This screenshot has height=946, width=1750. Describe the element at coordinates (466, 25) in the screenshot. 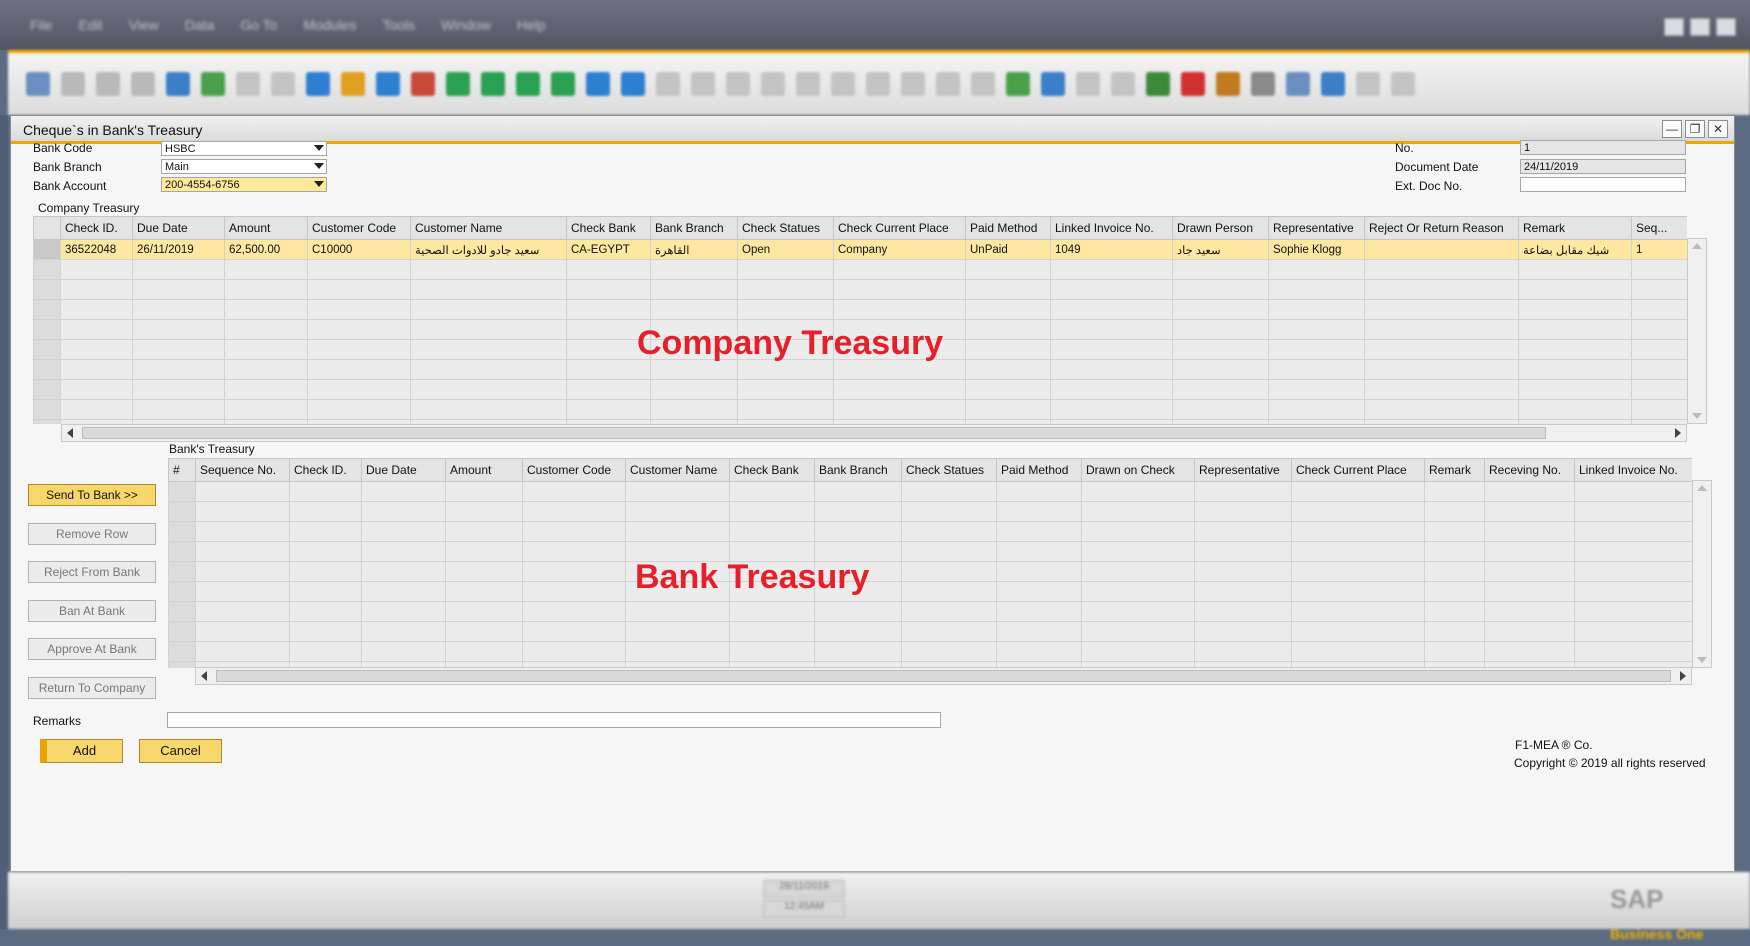

I see `menu-item: Window` at that location.